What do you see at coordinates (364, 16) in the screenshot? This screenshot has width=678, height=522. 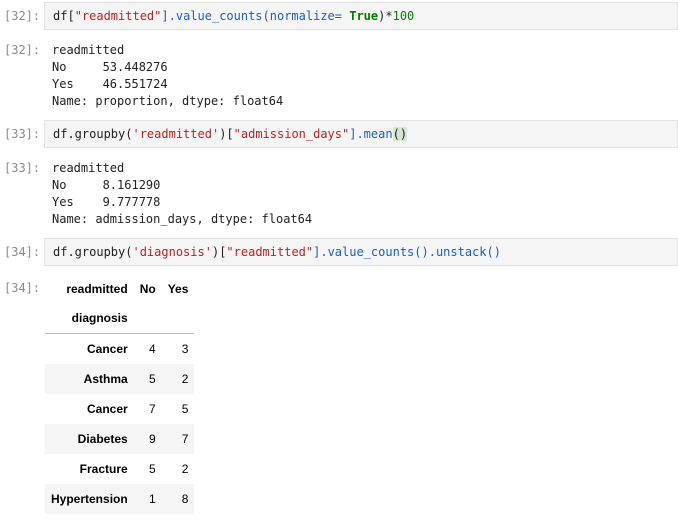 I see `code-keyword: True` at bounding box center [364, 16].